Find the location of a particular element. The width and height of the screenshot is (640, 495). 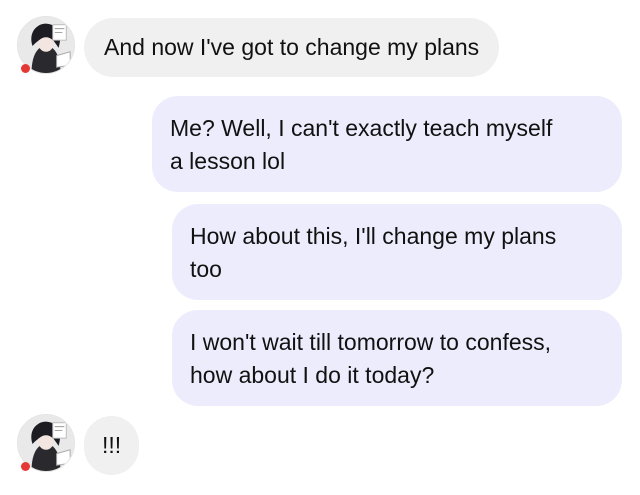

outgoing-message-bubble: How about this, I'll change my plans too is located at coordinates (397, 252).